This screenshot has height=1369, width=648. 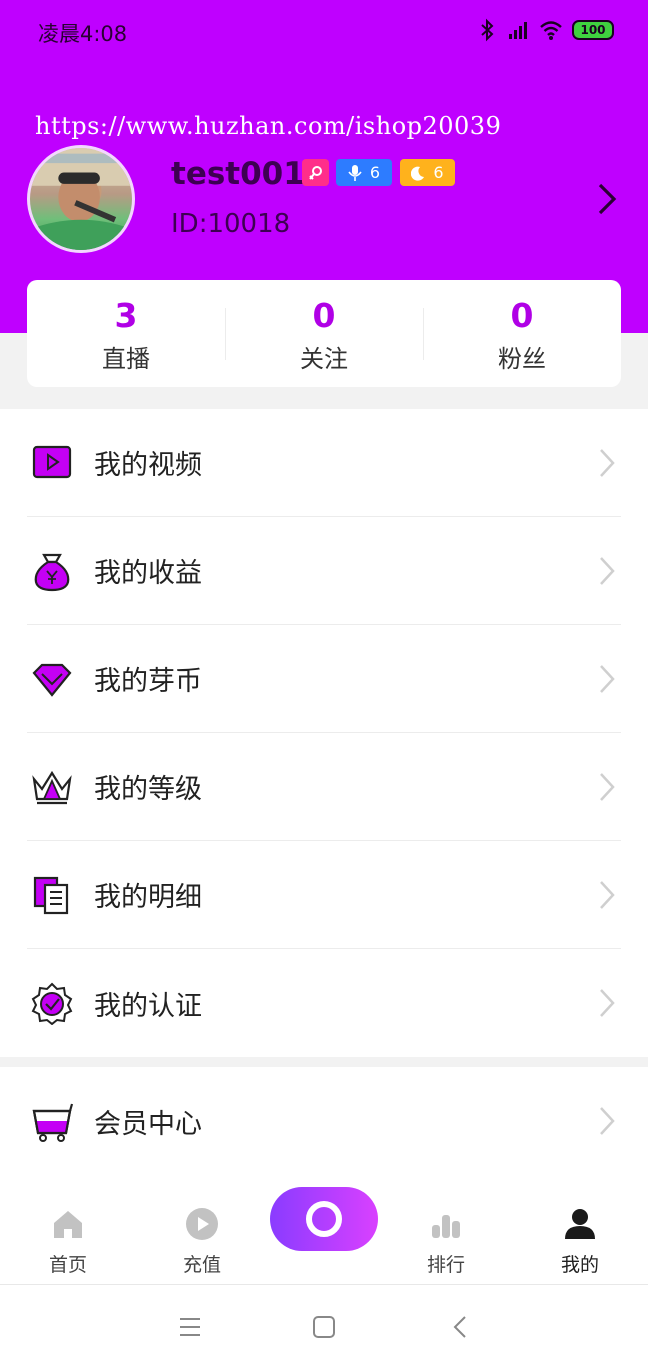 I want to click on menu-label: 我的等级, so click(x=148, y=789).